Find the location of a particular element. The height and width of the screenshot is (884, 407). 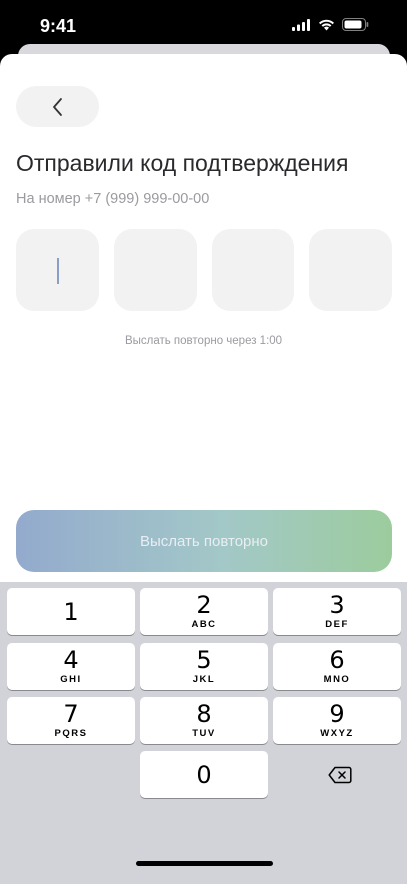

key-4: 4 GHI is located at coordinates (71, 666).